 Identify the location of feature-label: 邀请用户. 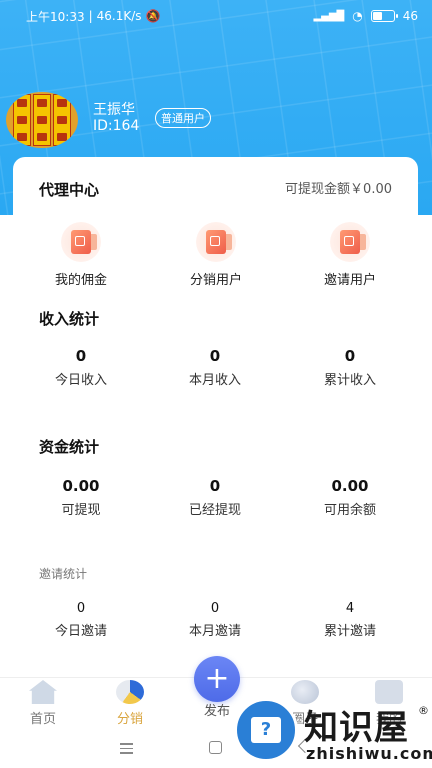
(349, 280).